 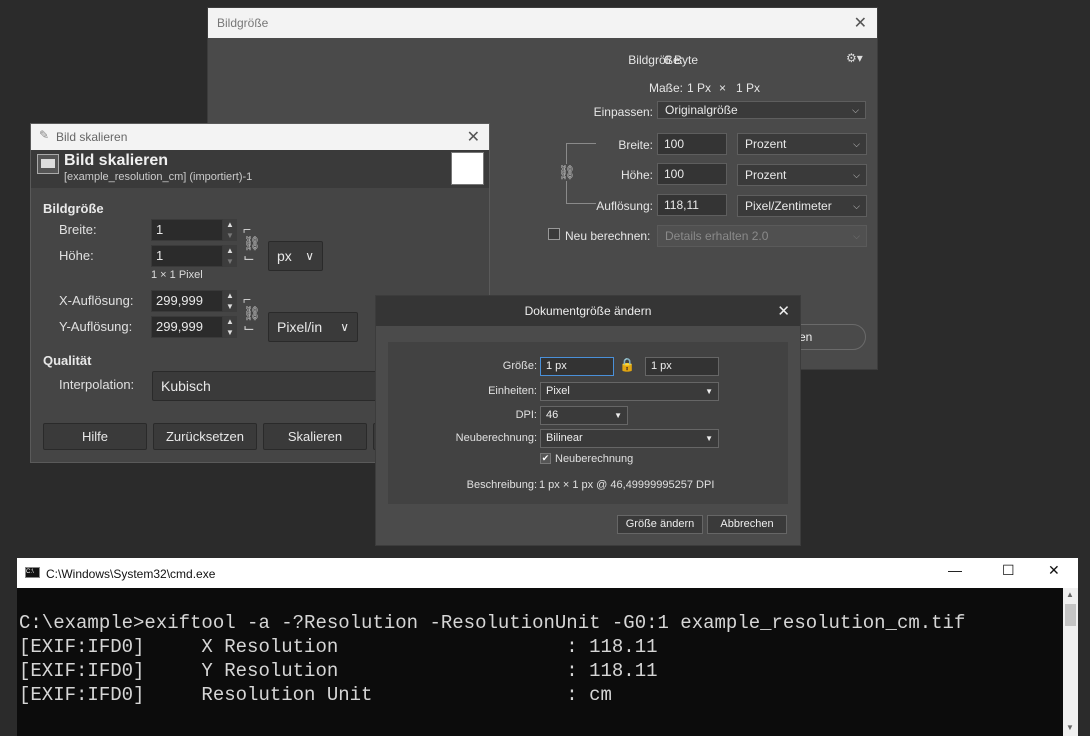 I want to click on gimp-icon: ✎, so click(x=44, y=135).